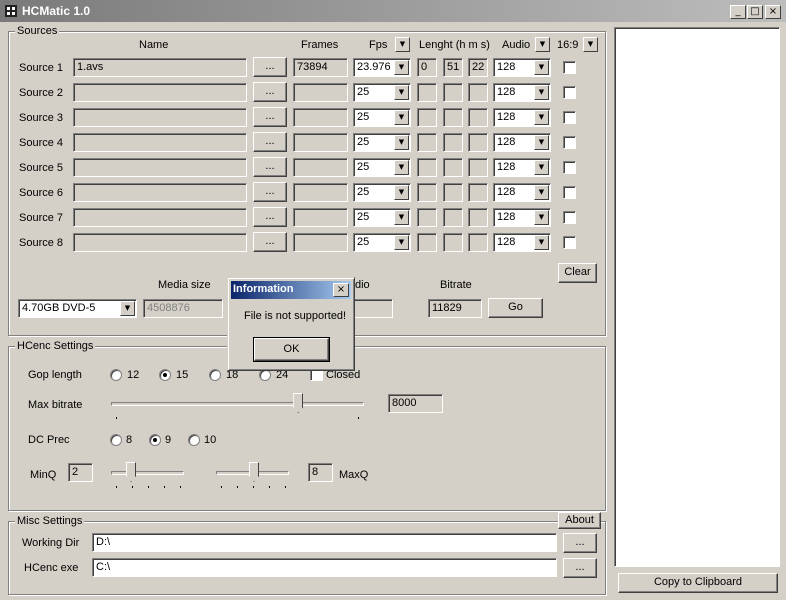  I want to click on working-dir-label: Working Dir, so click(51, 543).